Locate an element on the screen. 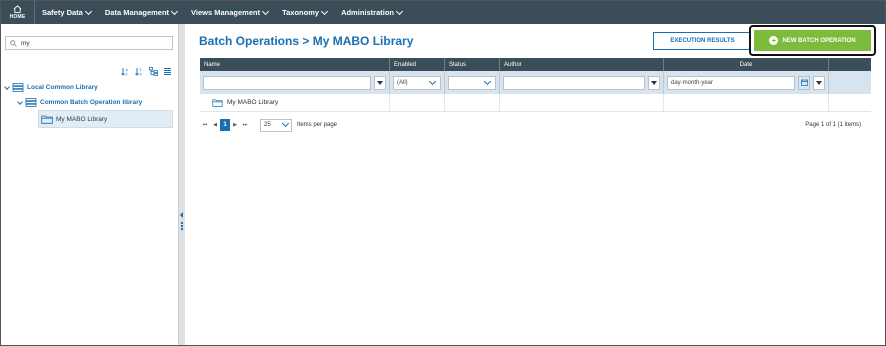 Image resolution: width=886 pixels, height=346 pixels. first-page-icon: ⏮ is located at coordinates (205, 125).